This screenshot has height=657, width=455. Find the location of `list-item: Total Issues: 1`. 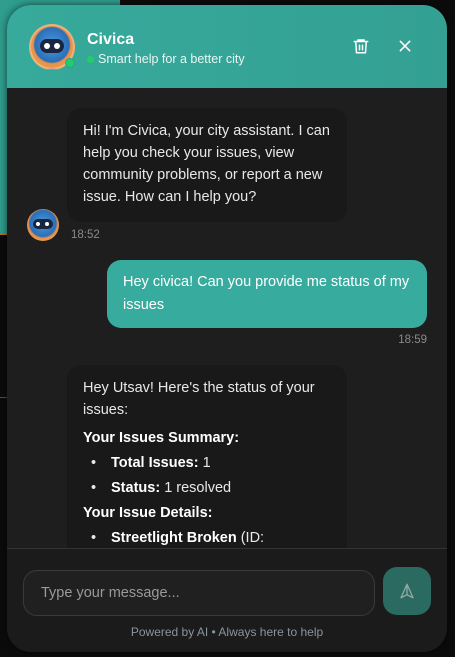

list-item: Total Issues: 1 is located at coordinates (207, 463).